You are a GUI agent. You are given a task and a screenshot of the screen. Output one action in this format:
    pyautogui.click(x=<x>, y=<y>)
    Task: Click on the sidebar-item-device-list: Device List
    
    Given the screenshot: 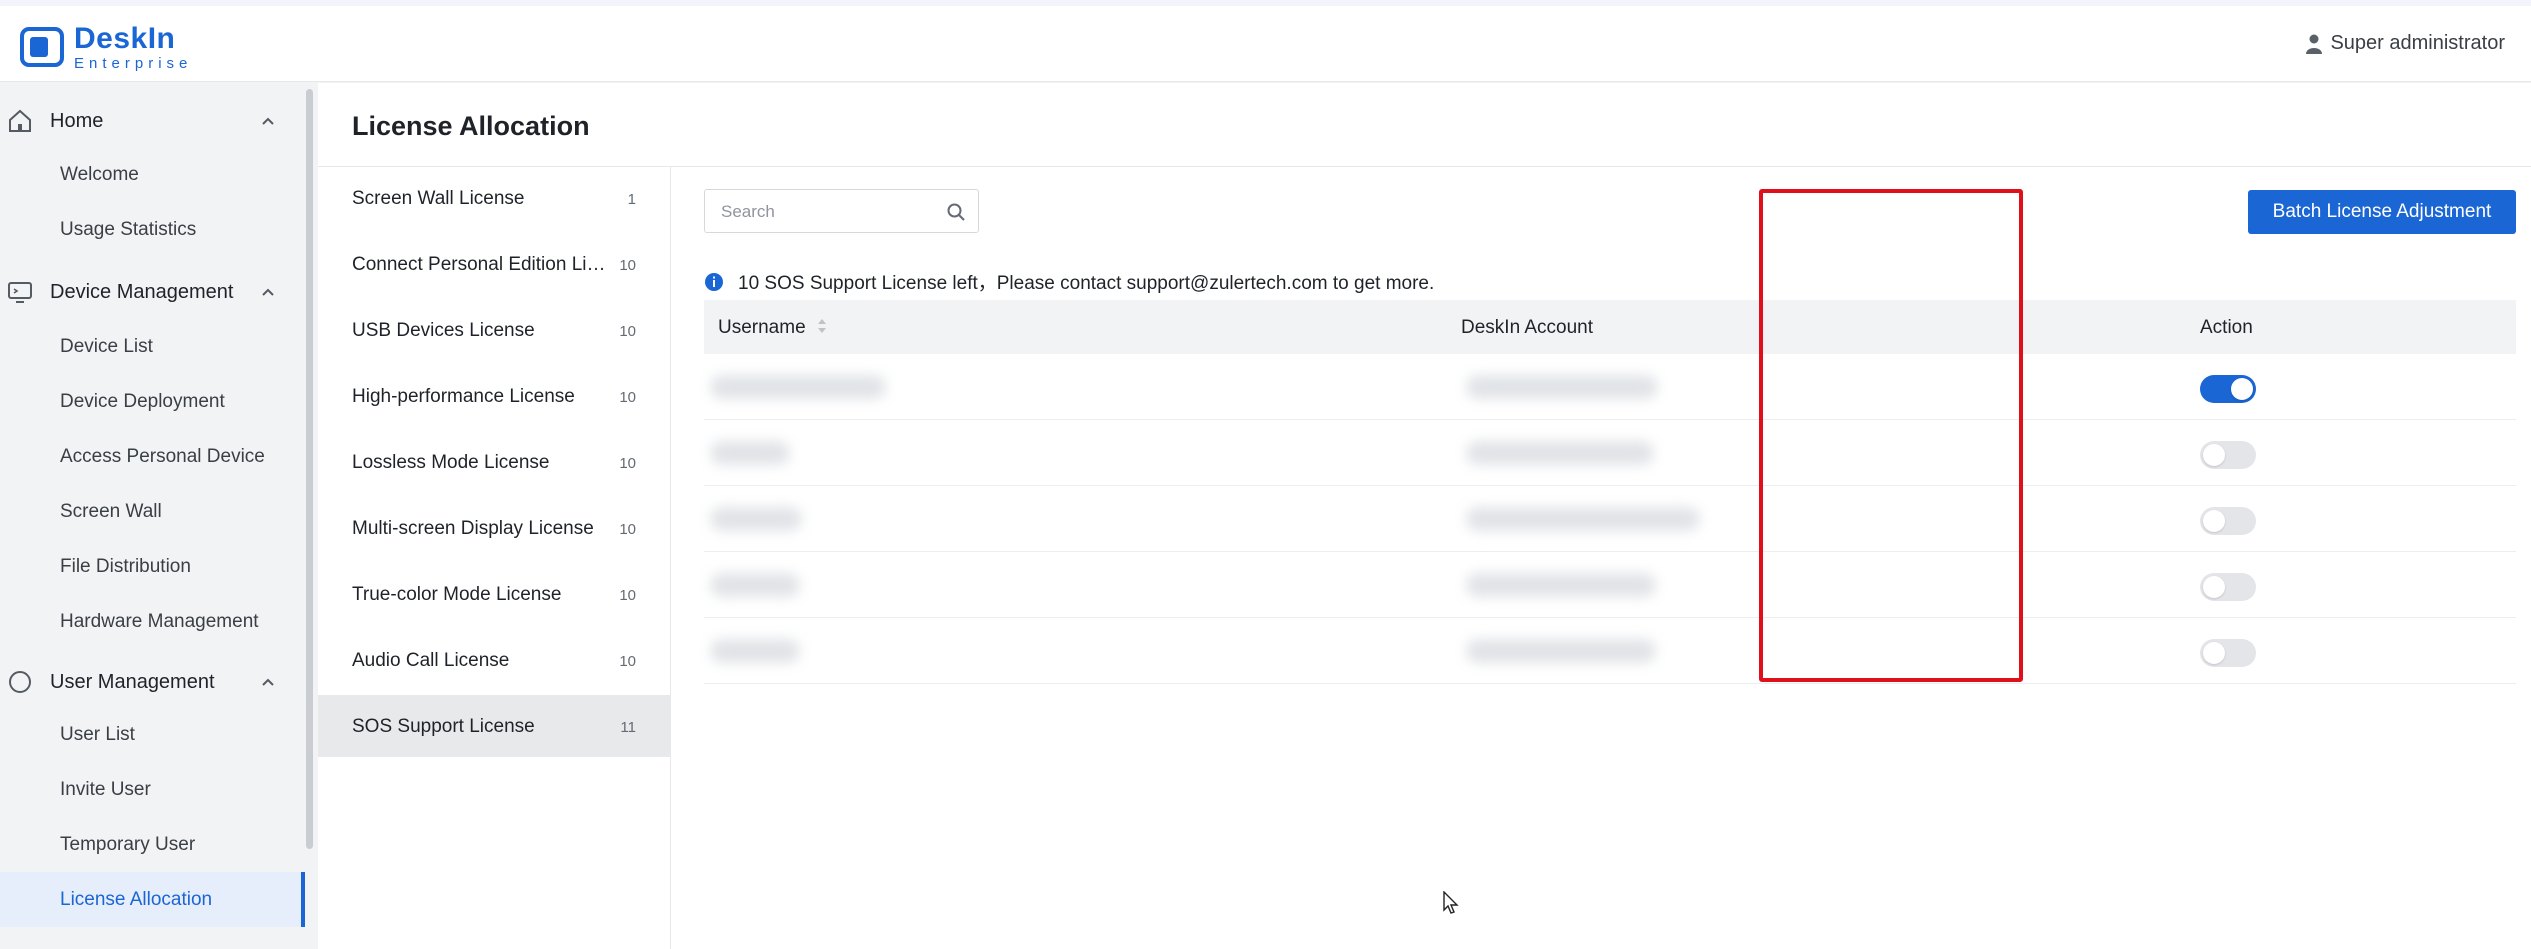 What is the action you would take?
    pyautogui.click(x=152, y=346)
    